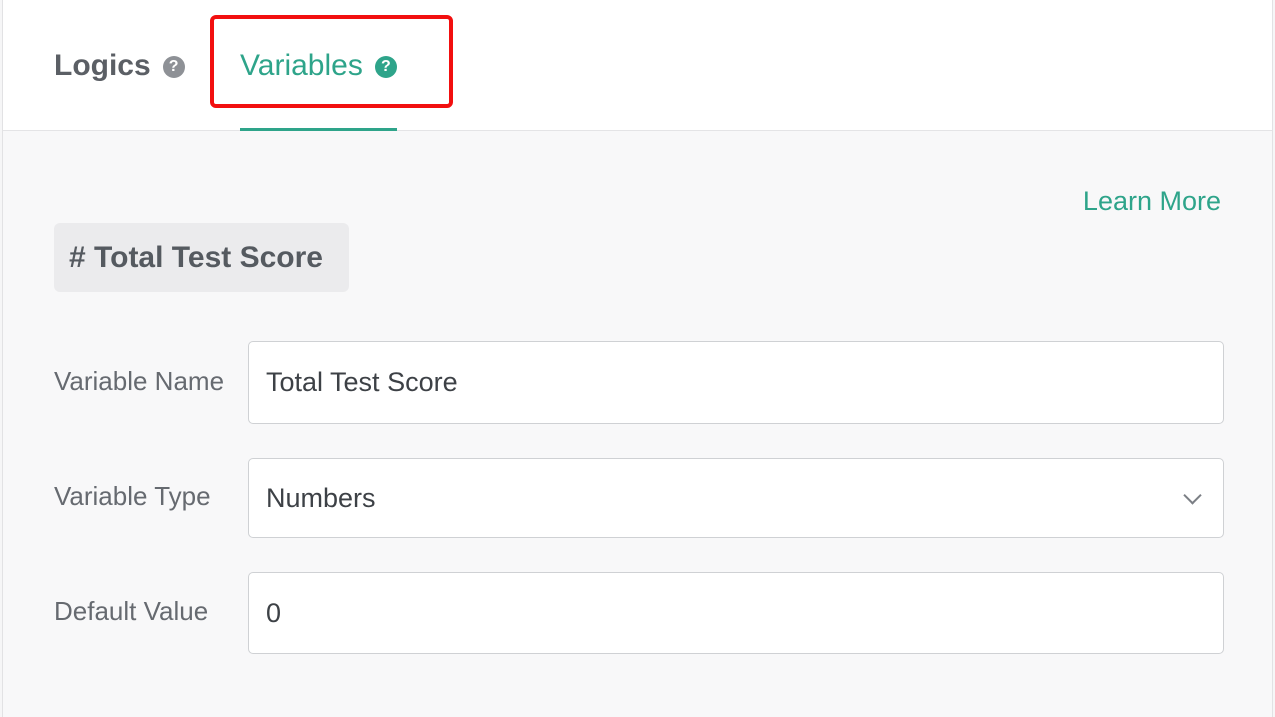  What do you see at coordinates (1152, 201) in the screenshot?
I see `learn-more-link: Learn More` at bounding box center [1152, 201].